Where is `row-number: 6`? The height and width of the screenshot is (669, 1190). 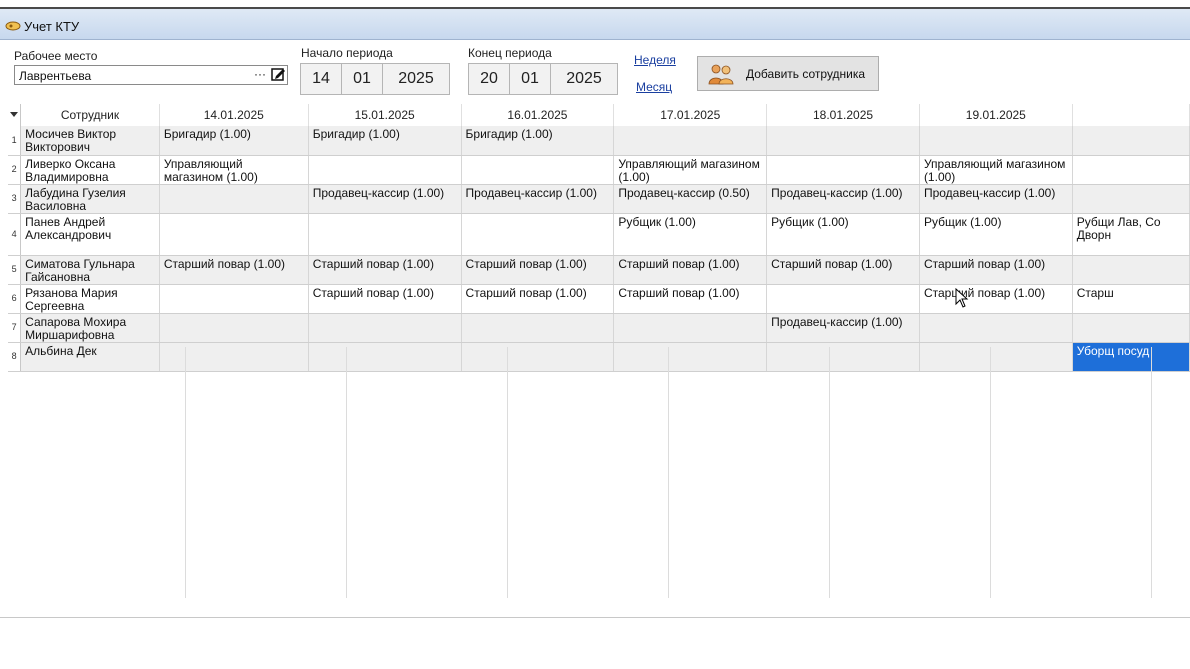 row-number: 6 is located at coordinates (15, 299).